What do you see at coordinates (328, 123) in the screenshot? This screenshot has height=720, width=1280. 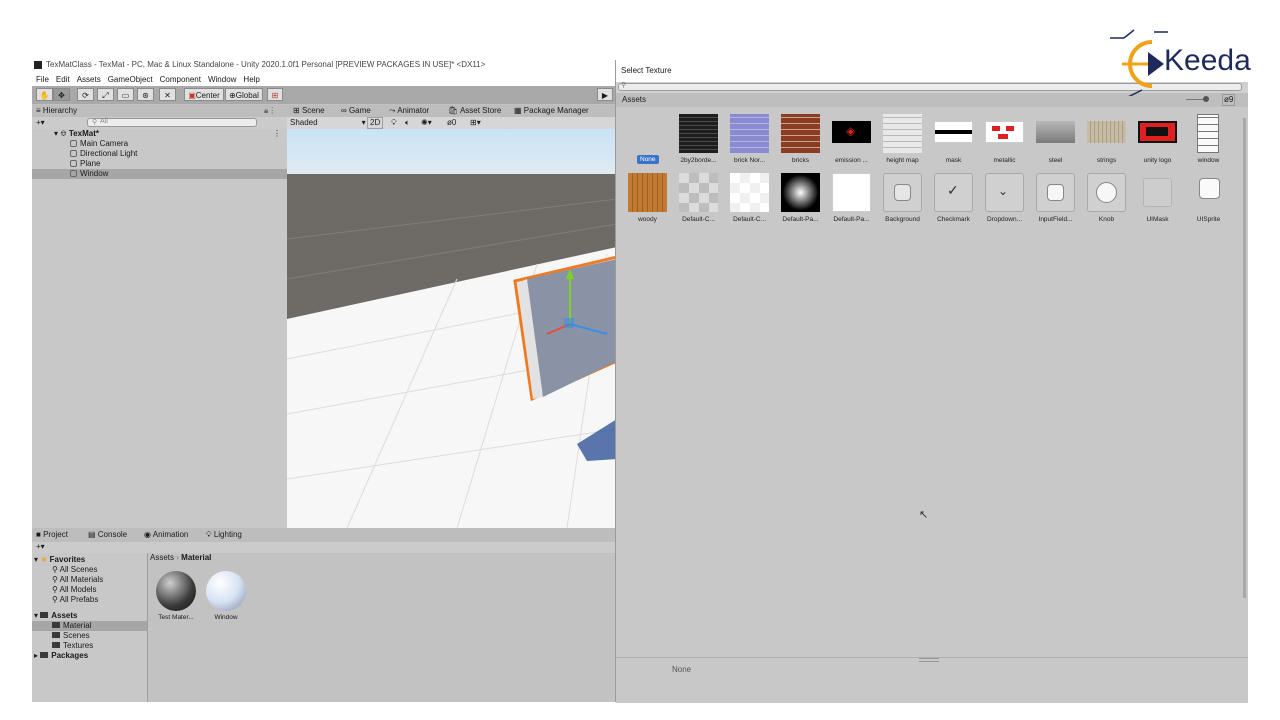 I see `shading-mode-dropdown: Shaded ▾` at bounding box center [328, 123].